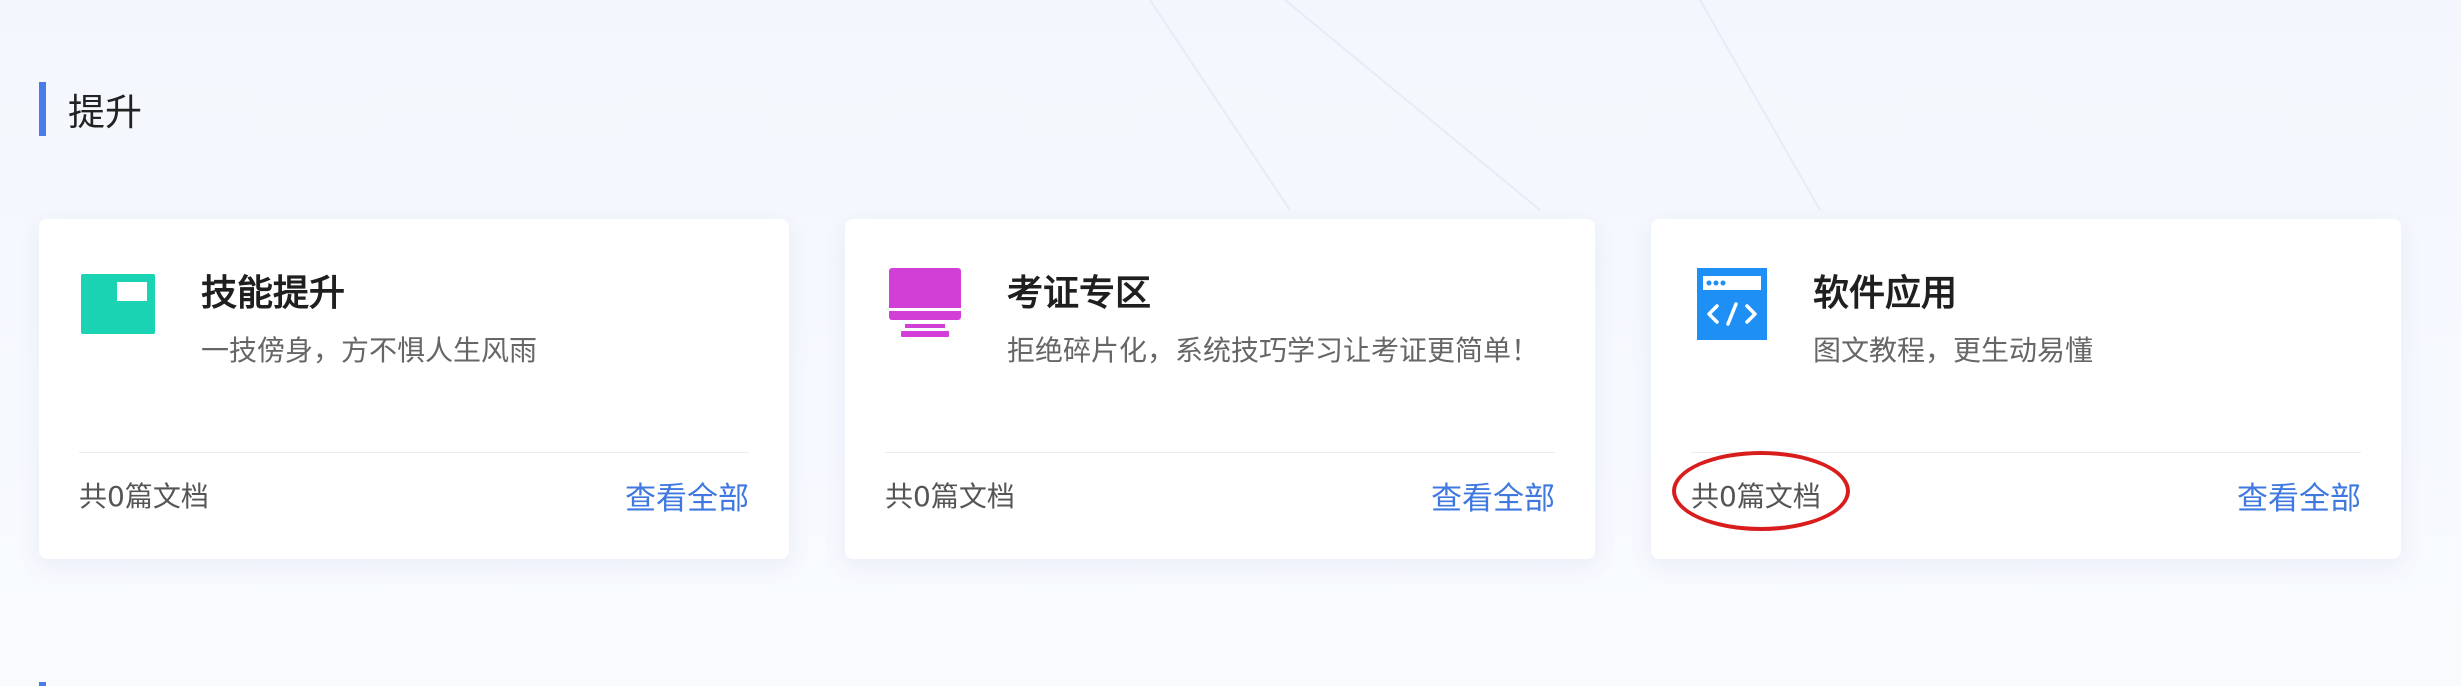  What do you see at coordinates (105, 112) in the screenshot?
I see `section-title: 提升` at bounding box center [105, 112].